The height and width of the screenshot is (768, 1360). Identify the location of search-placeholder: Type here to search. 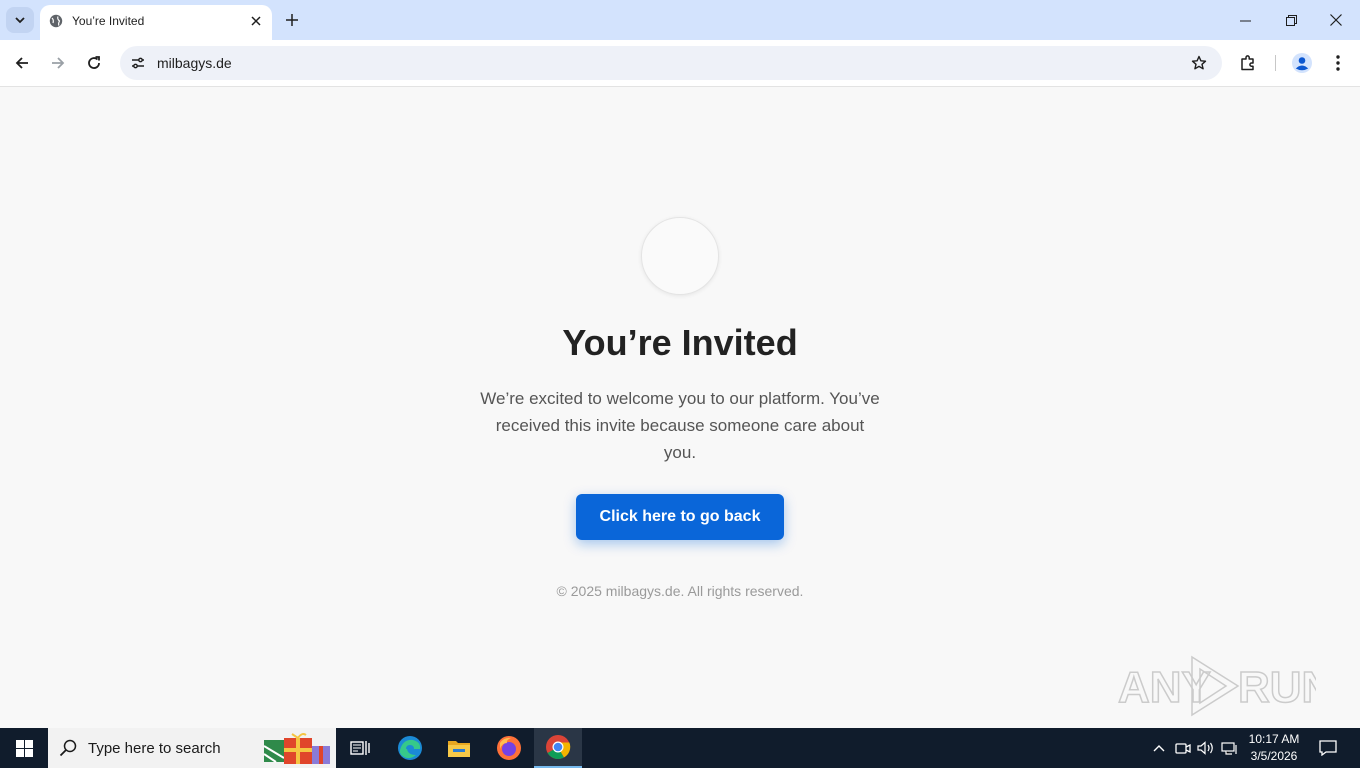
(154, 748).